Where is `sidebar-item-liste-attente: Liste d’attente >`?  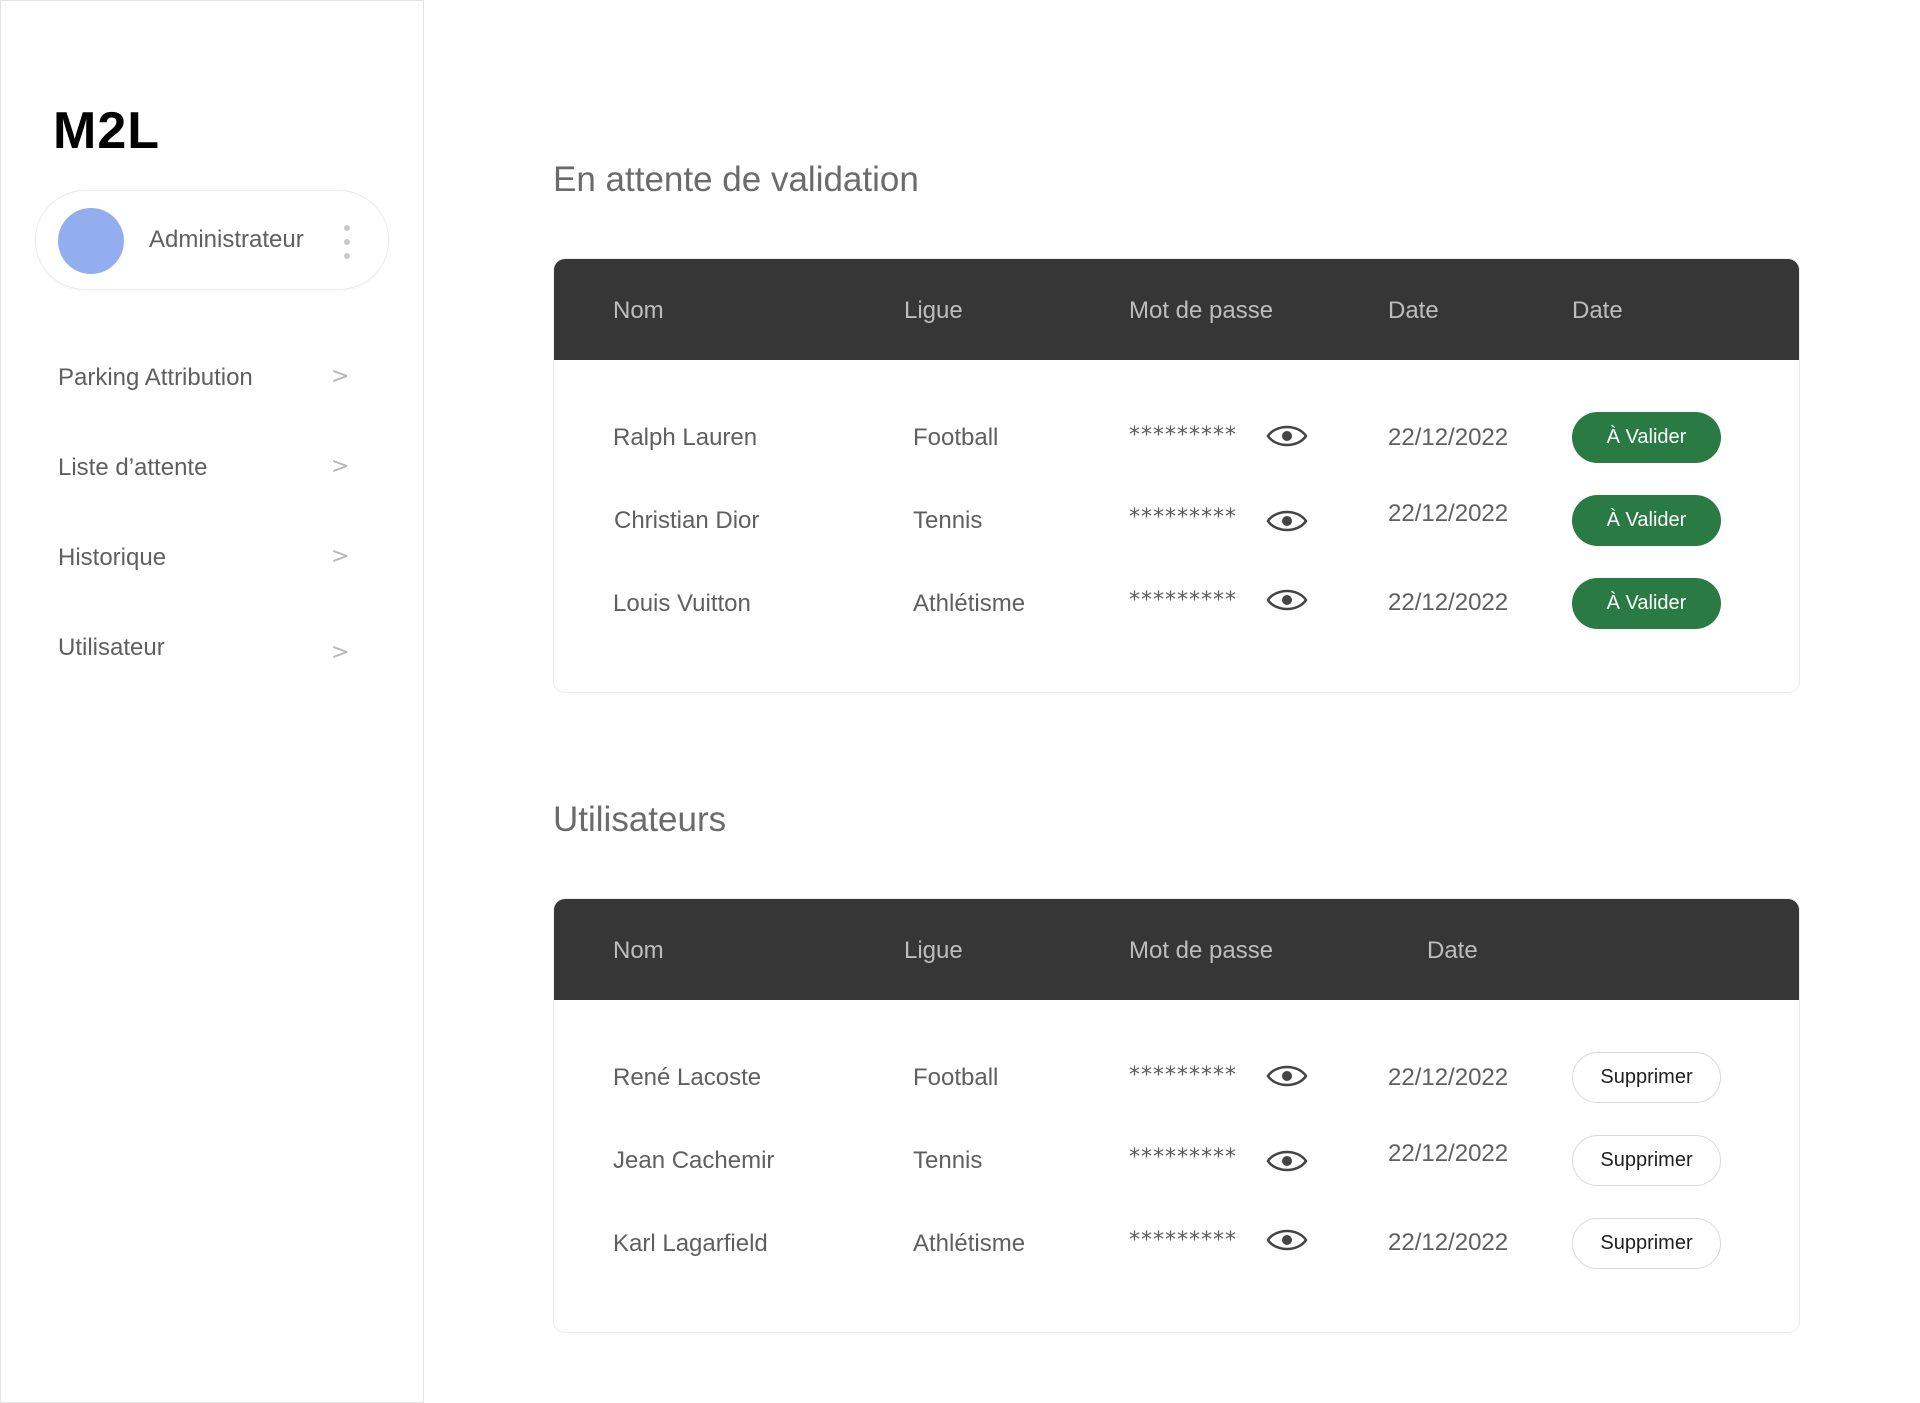 sidebar-item-liste-attente: Liste d’attente > is located at coordinates (201, 469).